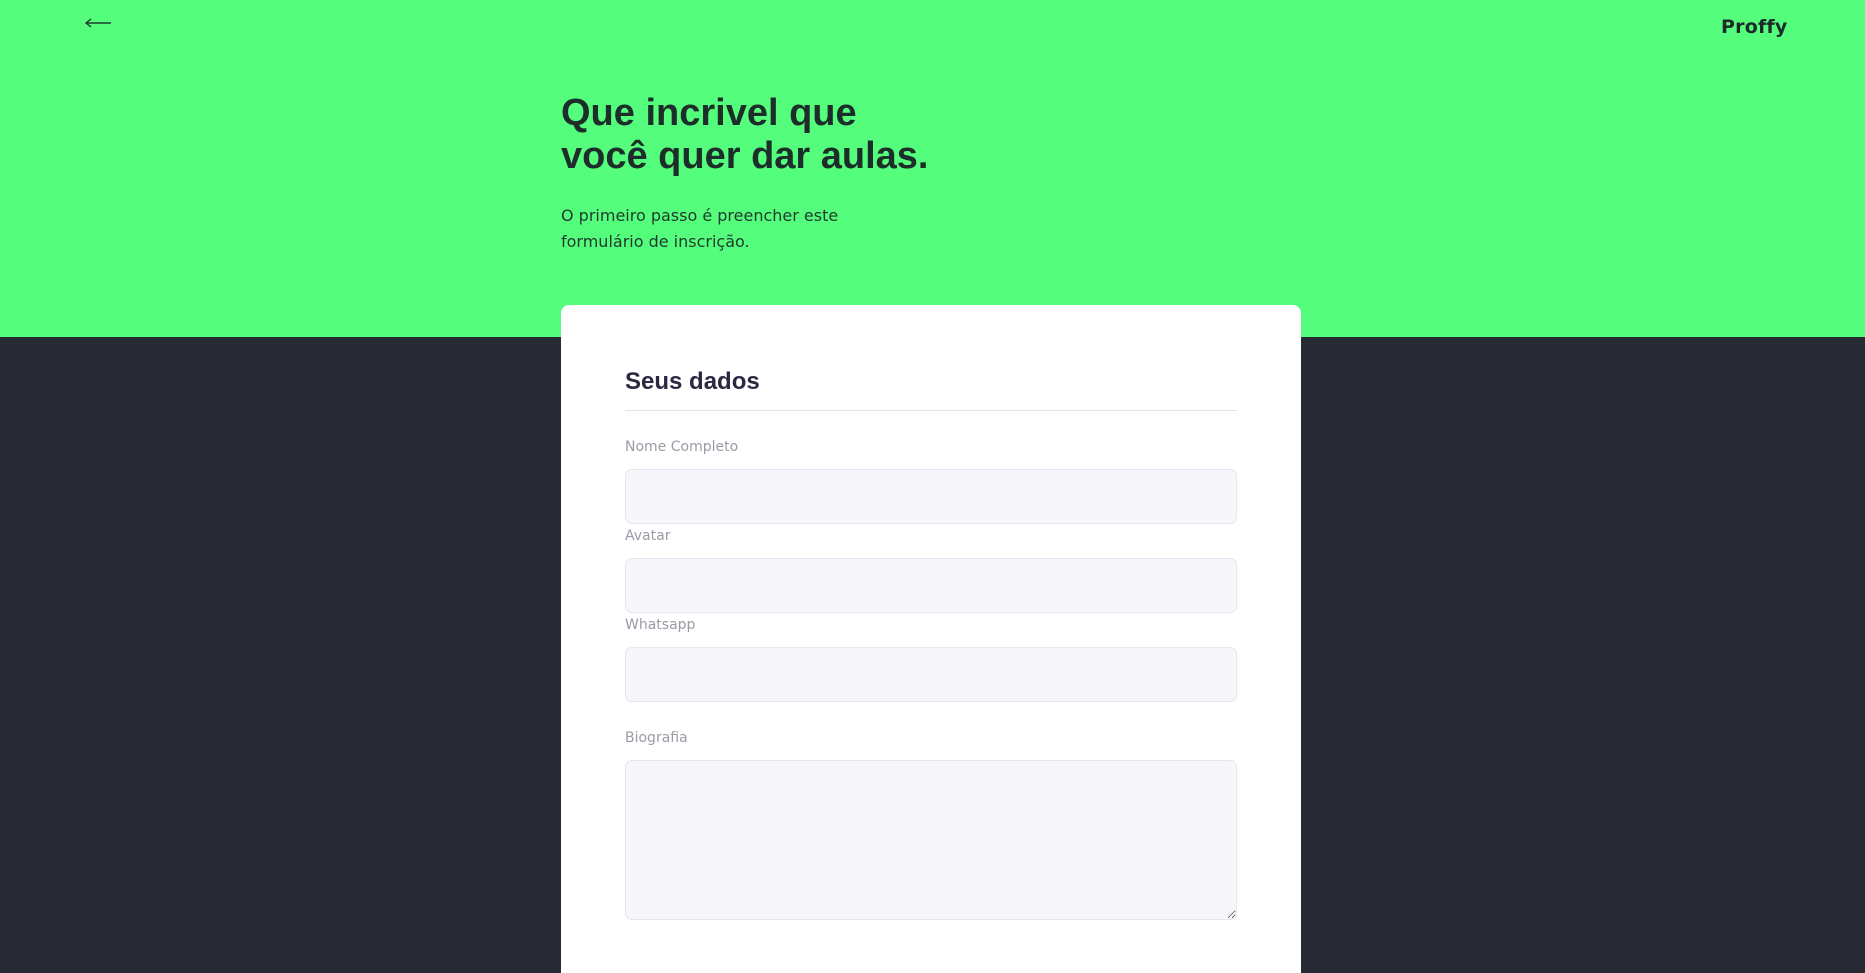 Image resolution: width=1865 pixels, height=973 pixels. Describe the element at coordinates (931, 585) in the screenshot. I see `avatar-input` at that location.